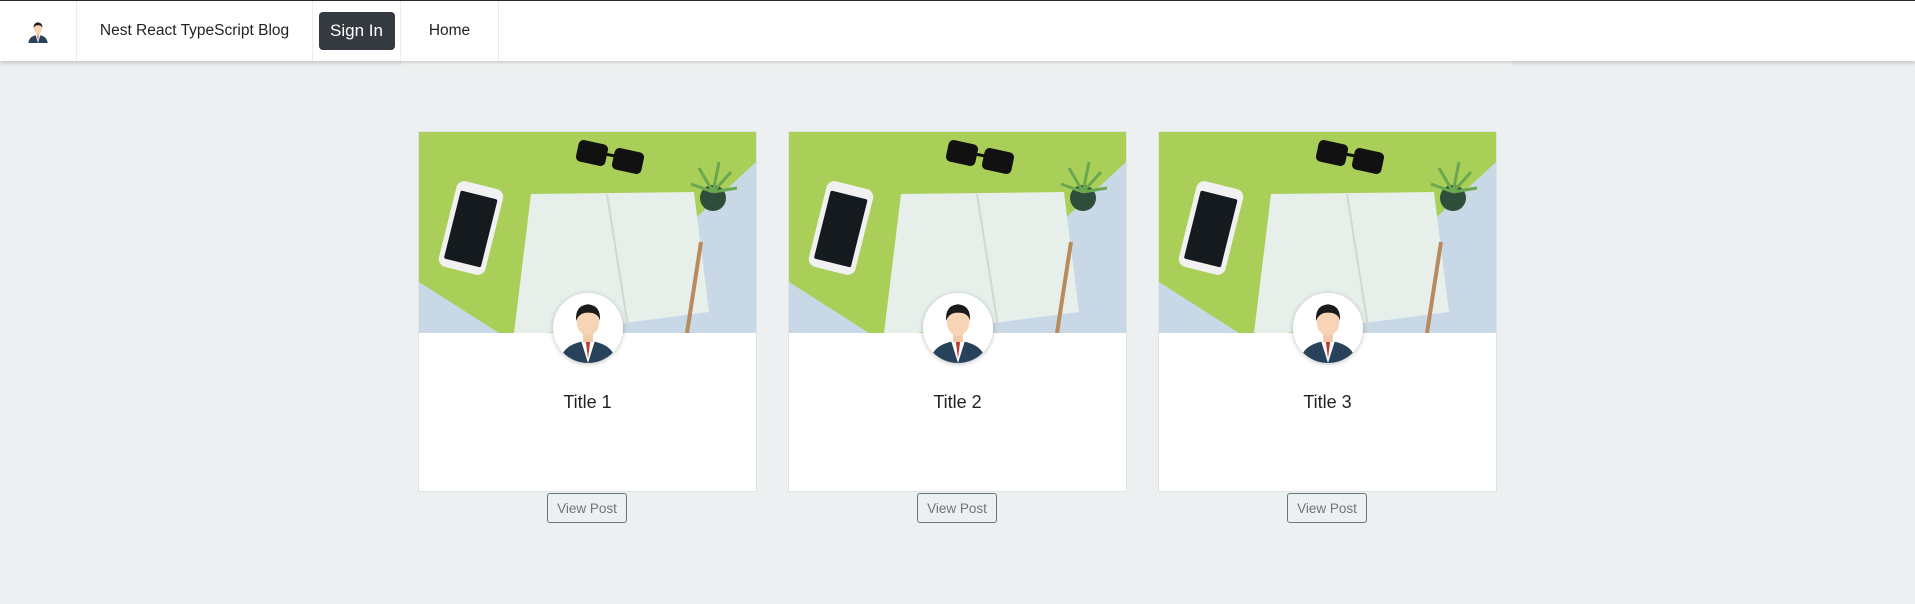  I want to click on navbar: Nest React TypeScript Blog Sign In Home, so click(957, 30).